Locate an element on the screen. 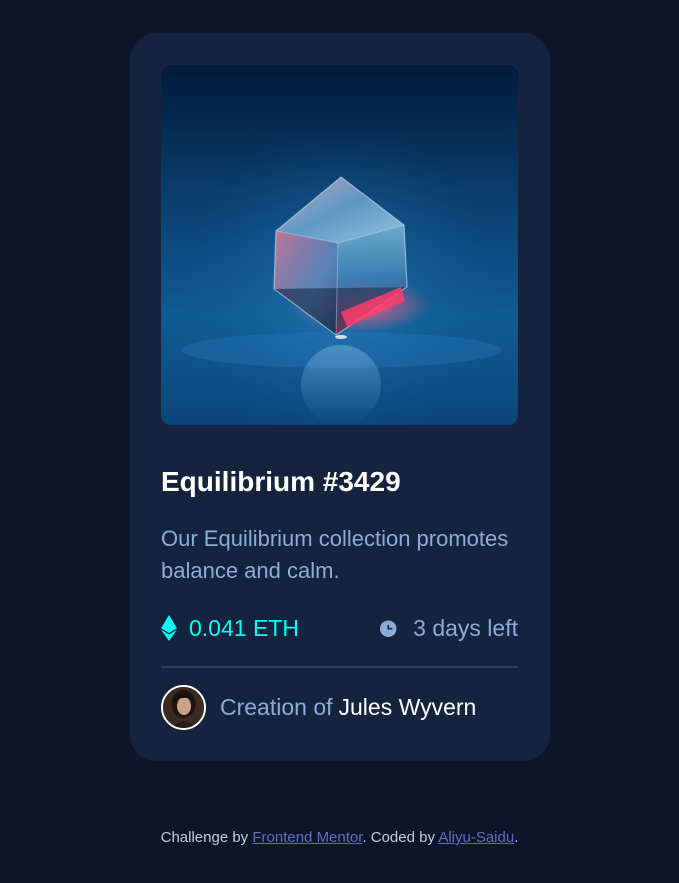  creator-info: Creation of Jules Wyvern is located at coordinates (318, 707).